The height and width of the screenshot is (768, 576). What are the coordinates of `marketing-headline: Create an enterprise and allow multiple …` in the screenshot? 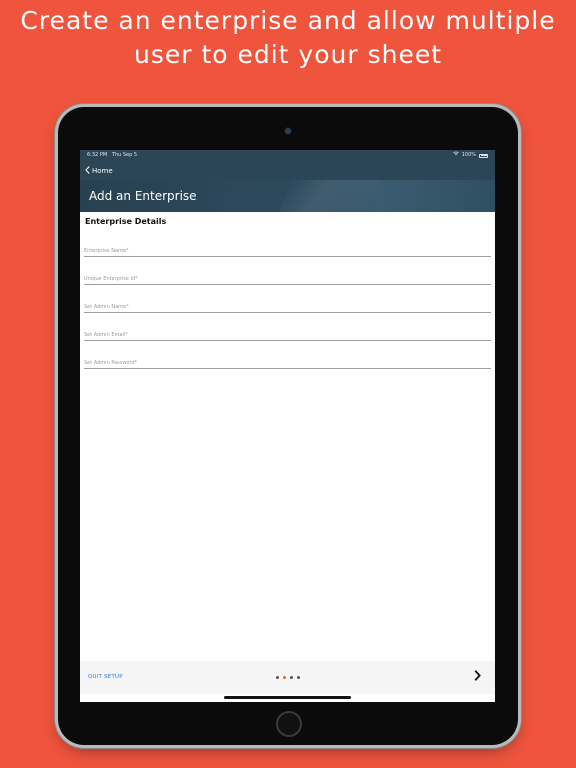 It's located at (288, 37).